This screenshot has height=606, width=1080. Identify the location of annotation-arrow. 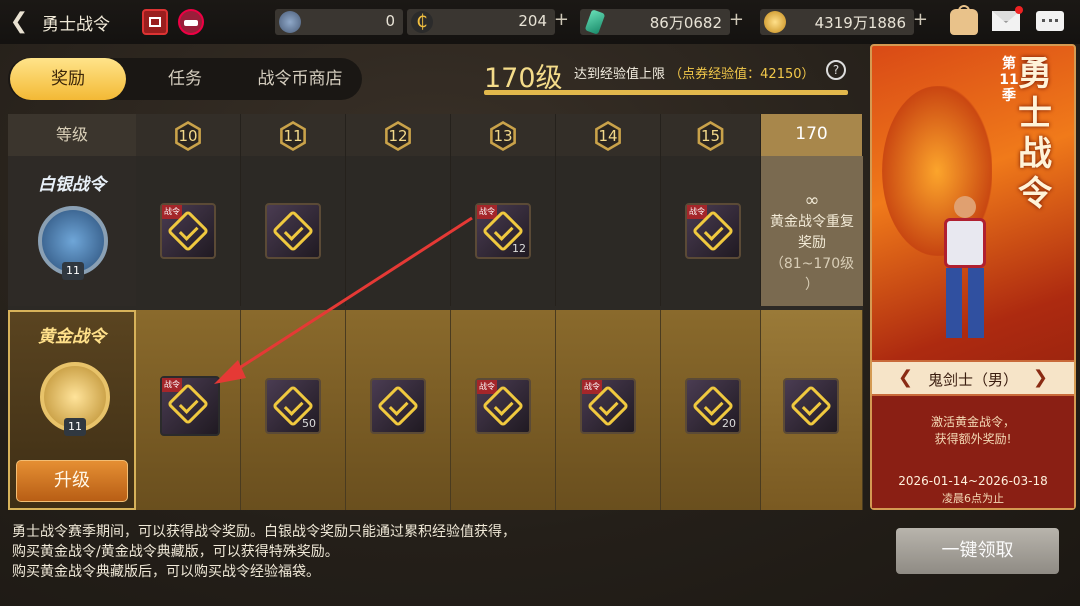
(343, 300).